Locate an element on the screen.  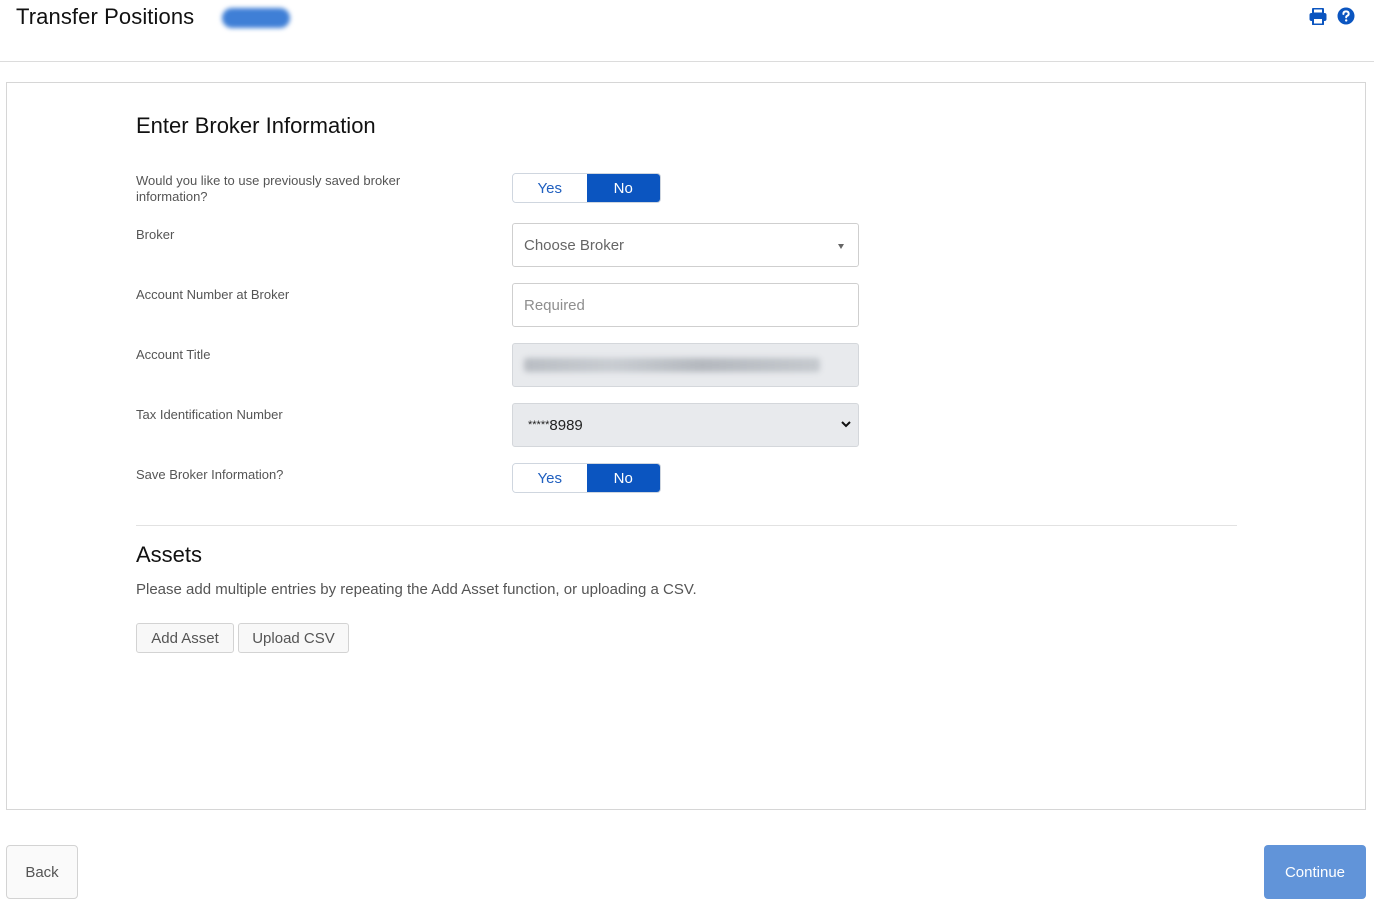
save-broker-toggle: Yes No is located at coordinates (586, 478).